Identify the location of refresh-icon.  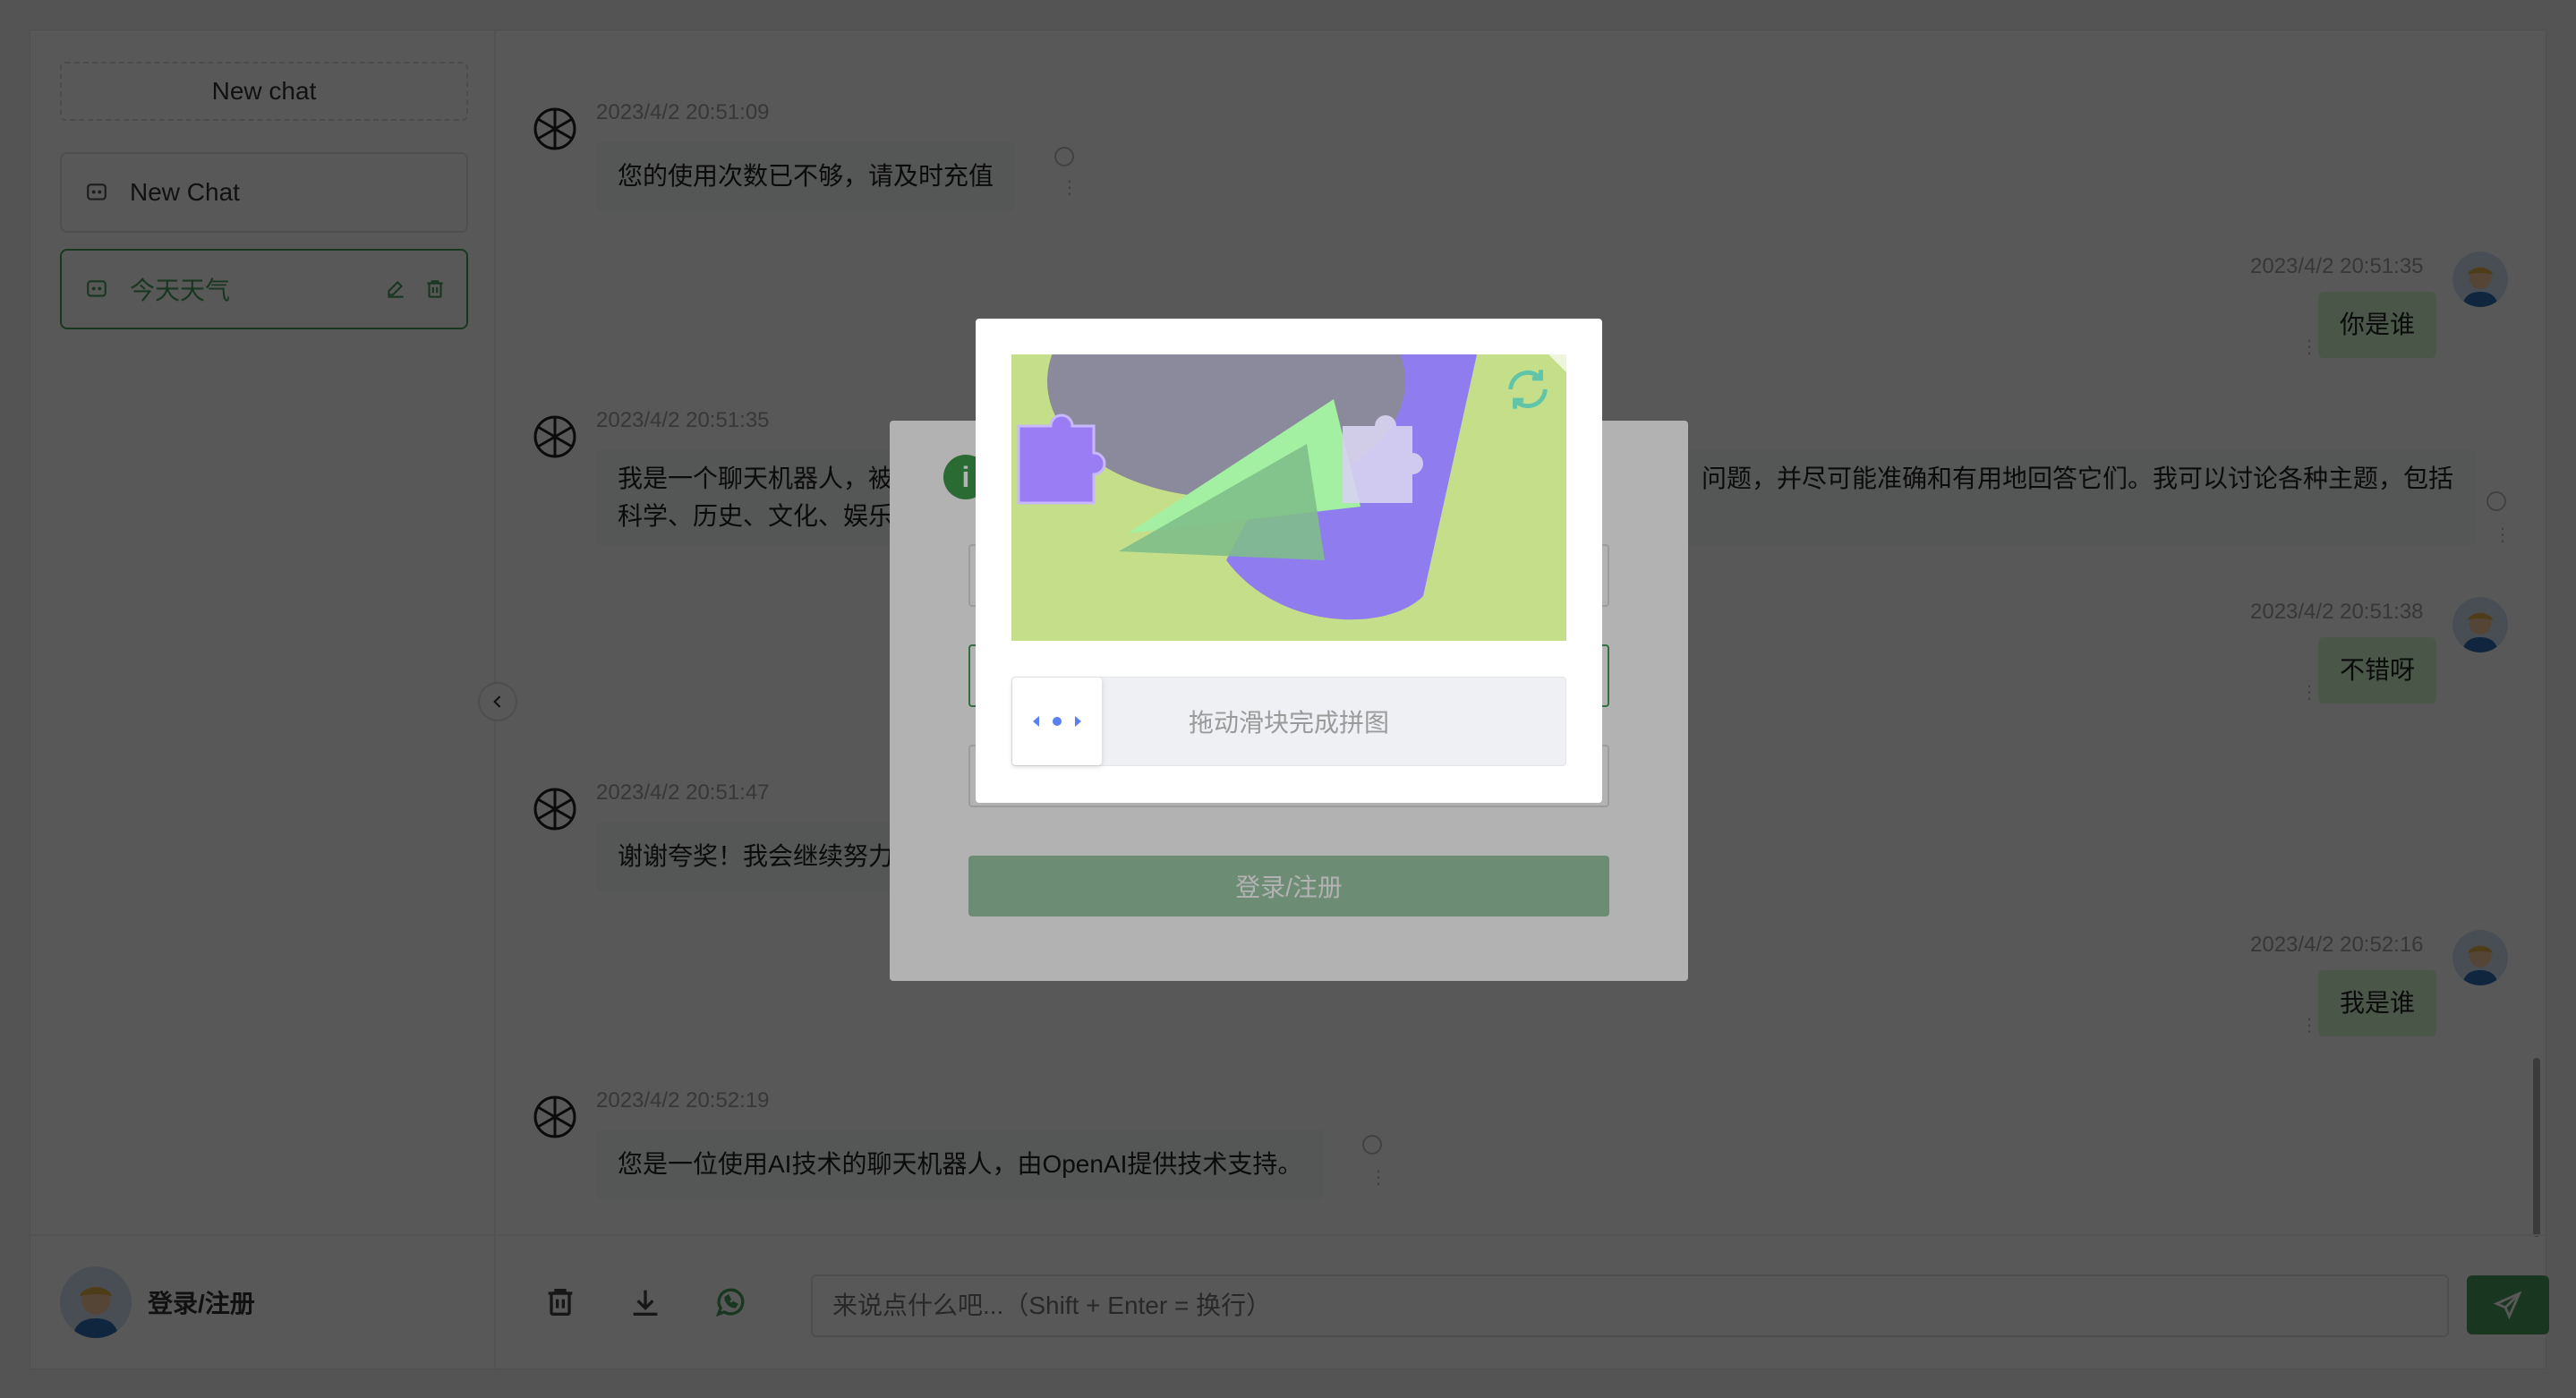
(1528, 389).